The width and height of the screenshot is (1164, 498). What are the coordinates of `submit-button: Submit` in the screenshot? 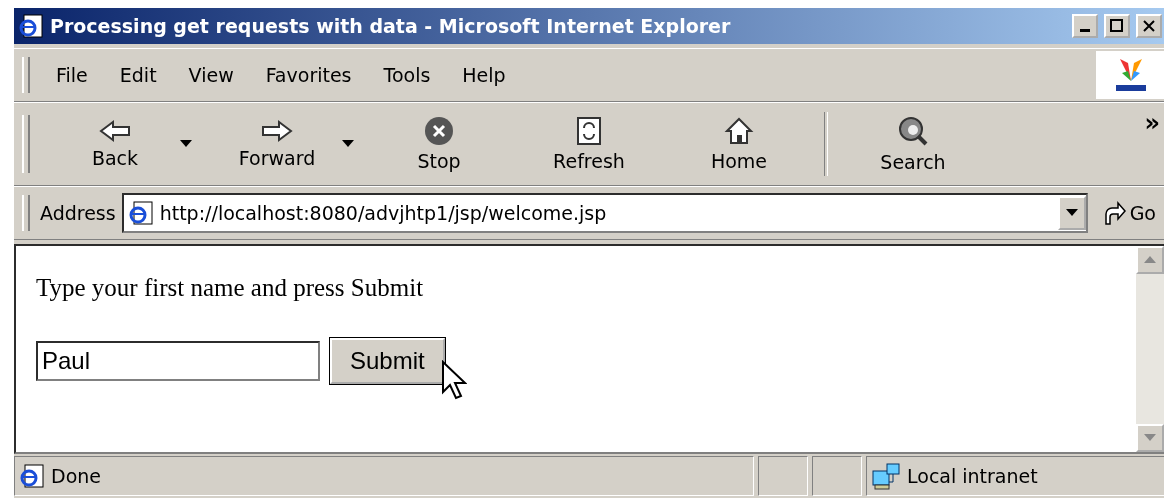 It's located at (387, 361).